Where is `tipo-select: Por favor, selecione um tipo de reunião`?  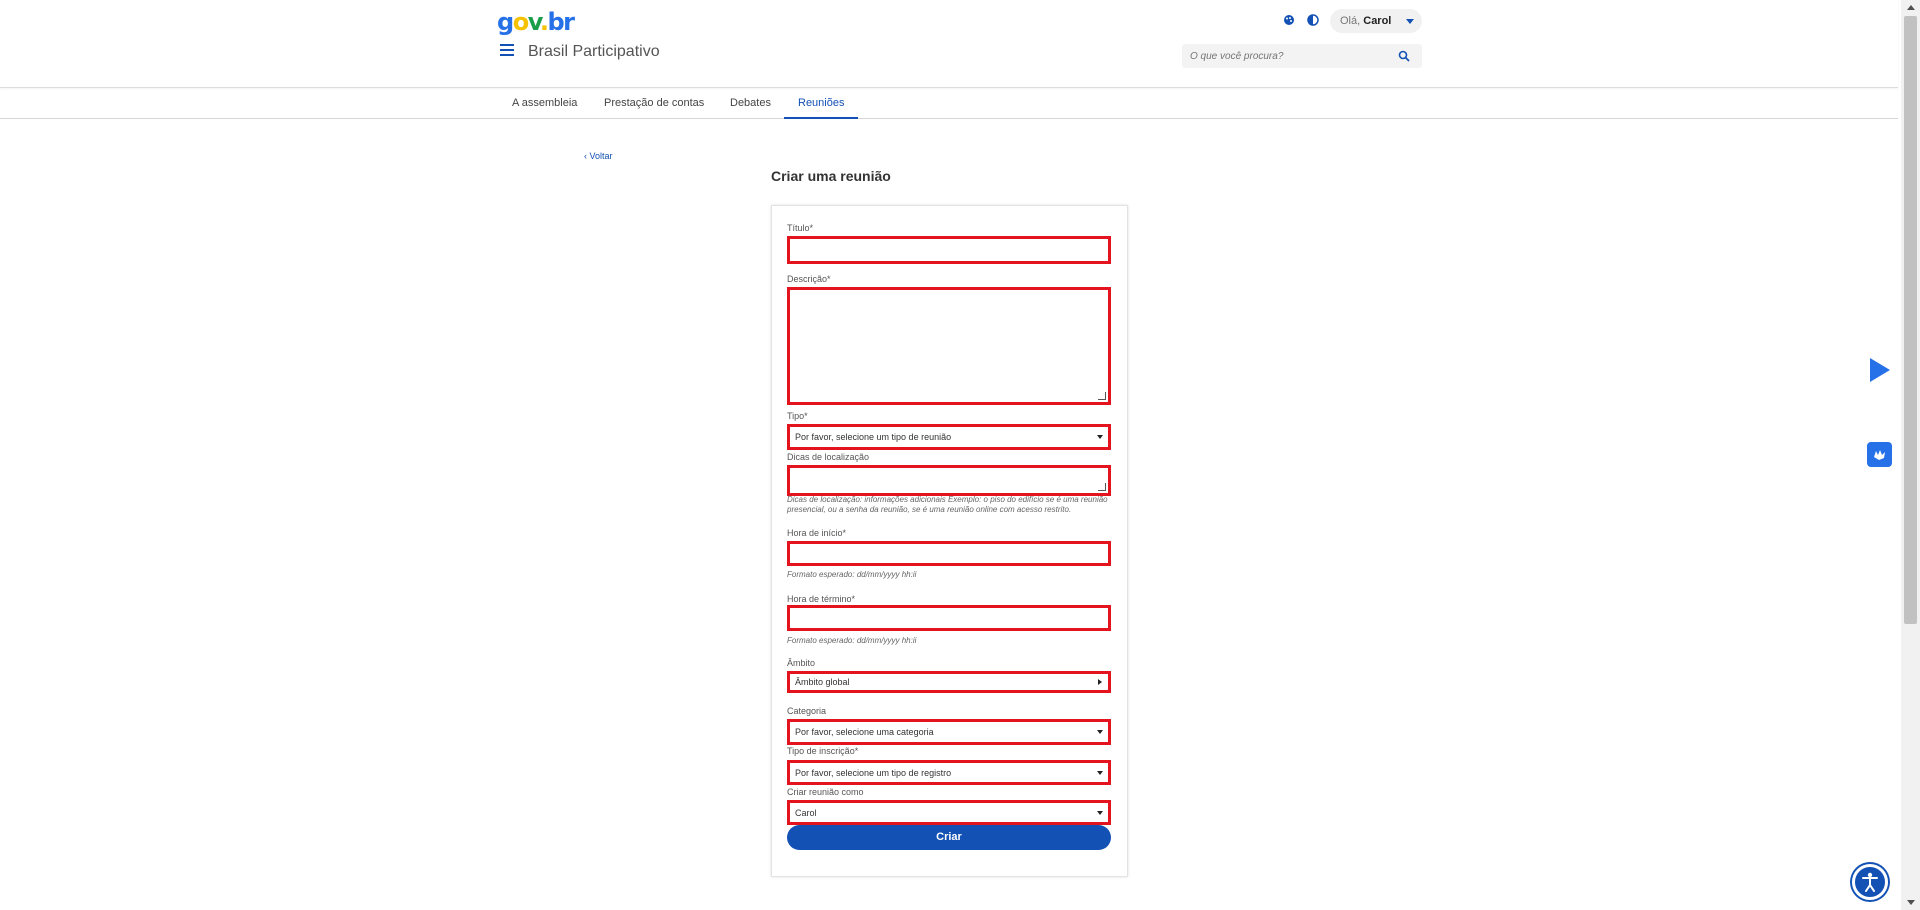
tipo-select: Por favor, selecione um tipo de reunião is located at coordinates (949, 437).